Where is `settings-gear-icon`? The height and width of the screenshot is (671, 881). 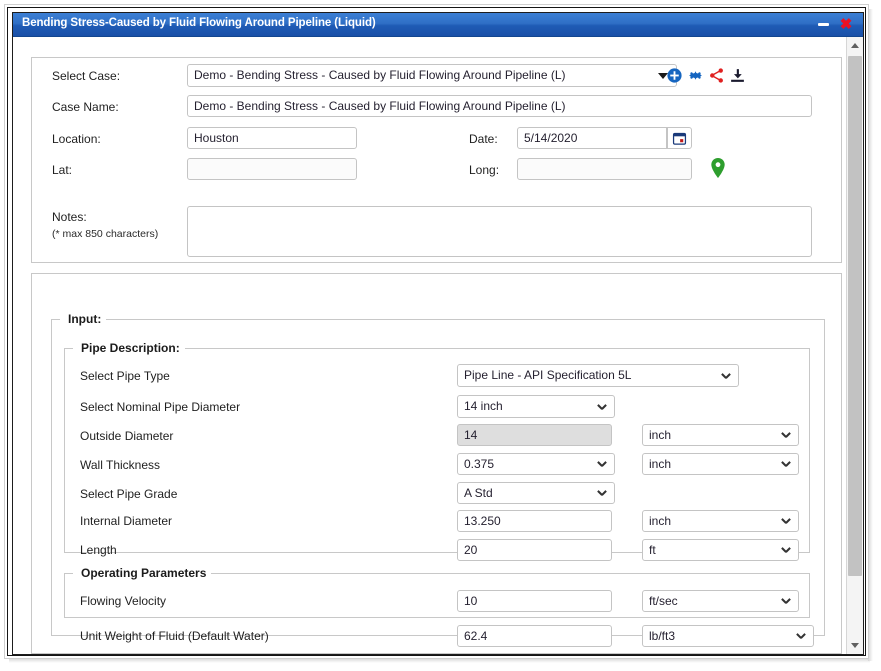
settings-gear-icon is located at coordinates (695, 77).